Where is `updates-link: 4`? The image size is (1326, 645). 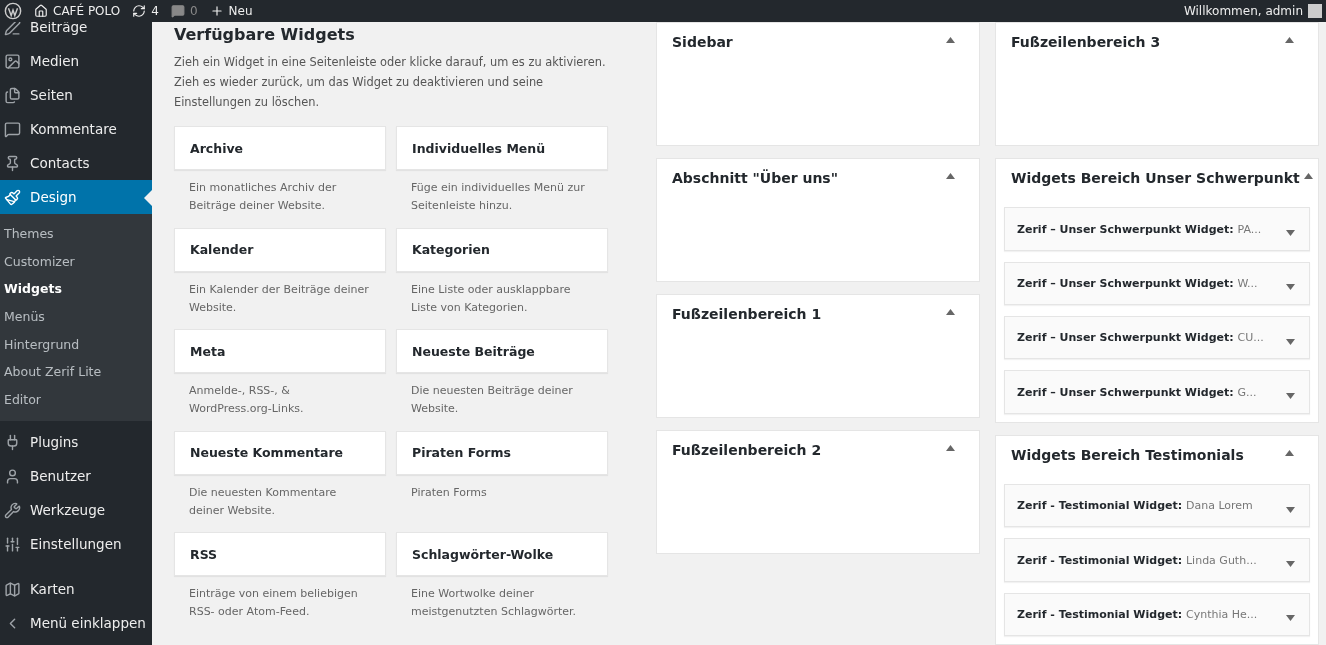 updates-link: 4 is located at coordinates (145, 11).